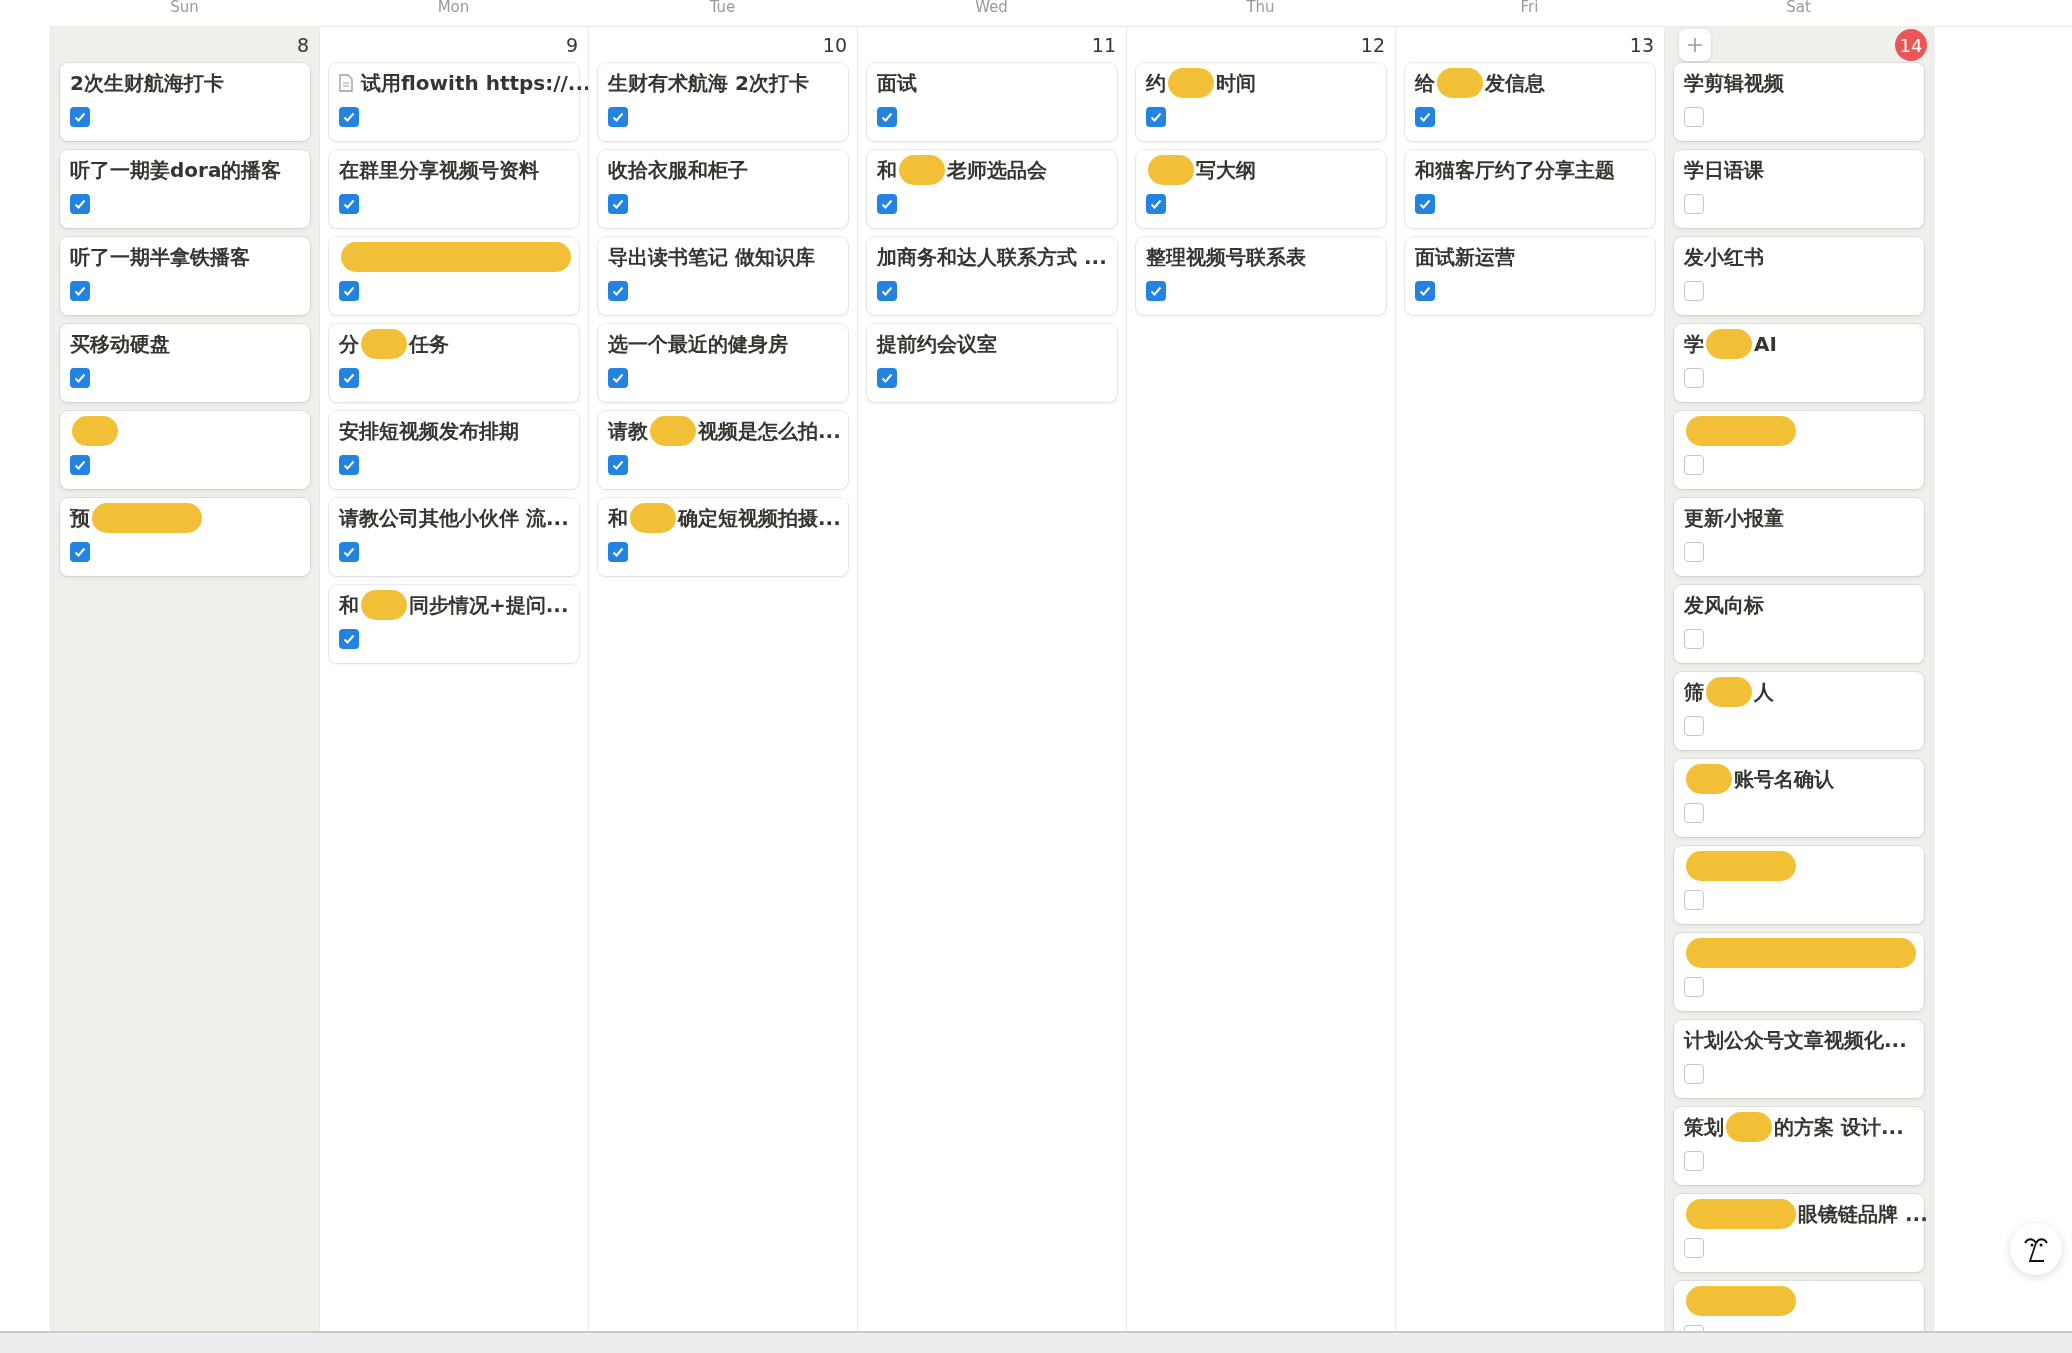 The width and height of the screenshot is (2072, 1353). Describe the element at coordinates (723, 189) in the screenshot. I see `task-card: 收拾衣服和柜子` at that location.